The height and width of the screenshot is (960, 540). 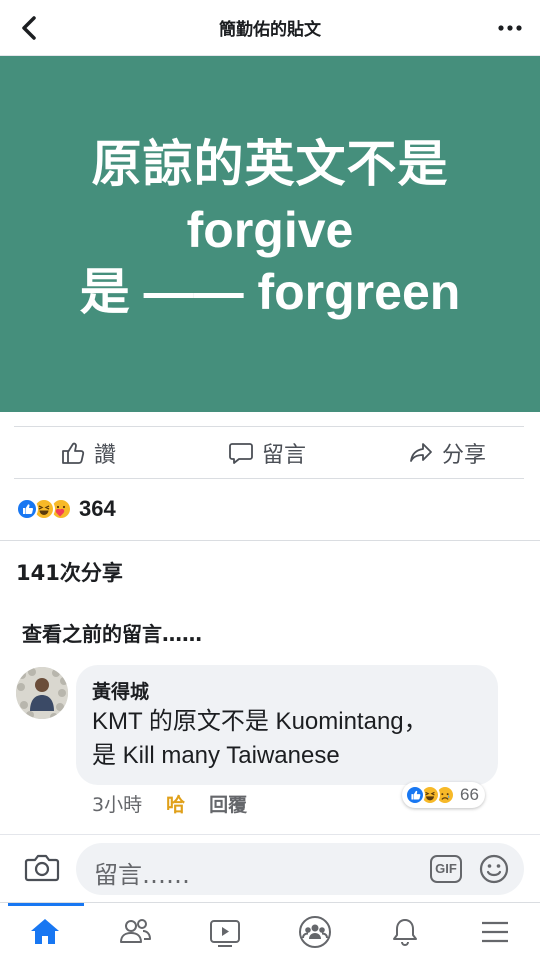 I want to click on hamburger-menu-icon, so click(x=495, y=932).